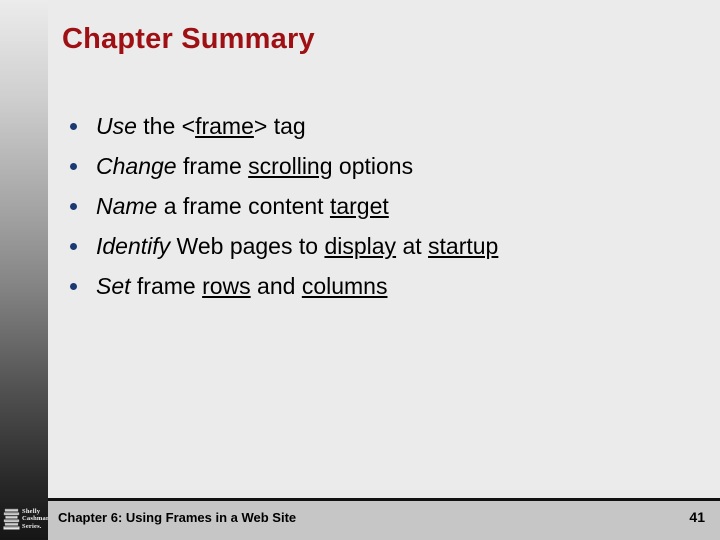 The image size is (720, 540). Describe the element at coordinates (344, 286) in the screenshot. I see `bullet-text-fragment: columns` at that location.